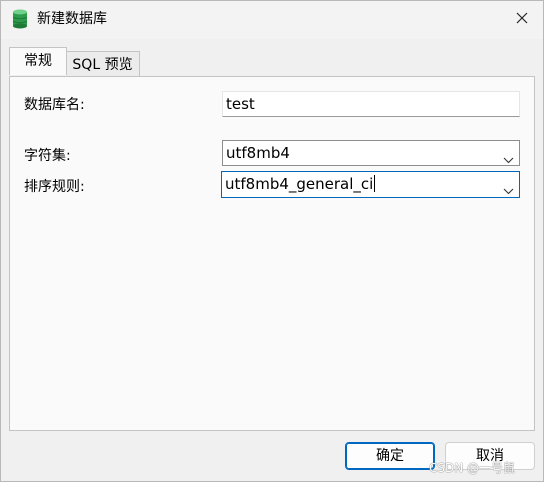 The width and height of the screenshot is (544, 482). What do you see at coordinates (371, 104) in the screenshot?
I see `database-name-input: test` at bounding box center [371, 104].